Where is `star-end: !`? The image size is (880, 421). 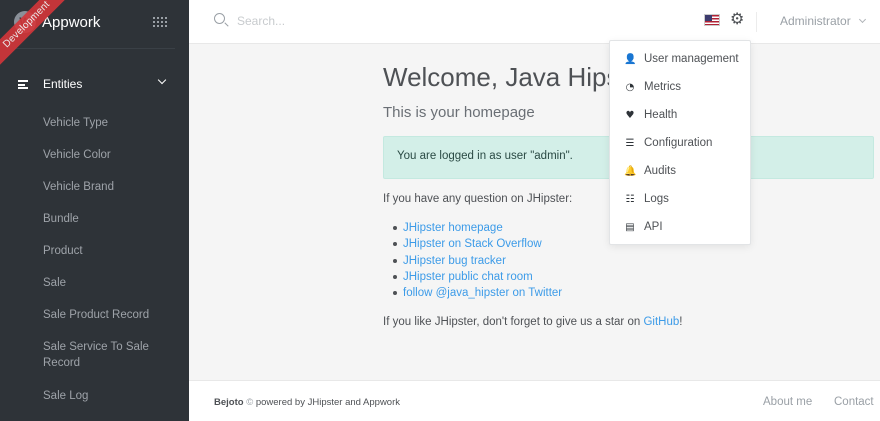
star-end: ! is located at coordinates (681, 322).